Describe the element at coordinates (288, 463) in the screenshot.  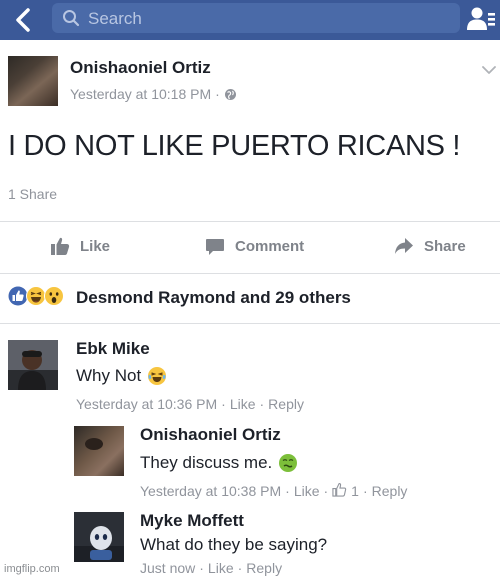
I see `nauseated-face-emoji` at that location.